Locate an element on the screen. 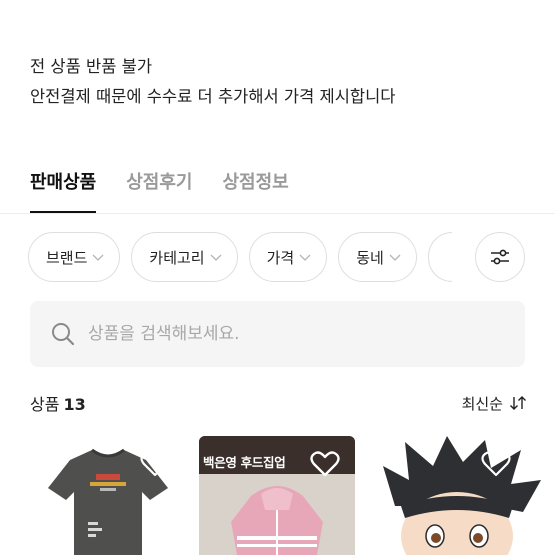 The width and height of the screenshot is (555, 555). sort-button: 최신순 is located at coordinates (494, 403).